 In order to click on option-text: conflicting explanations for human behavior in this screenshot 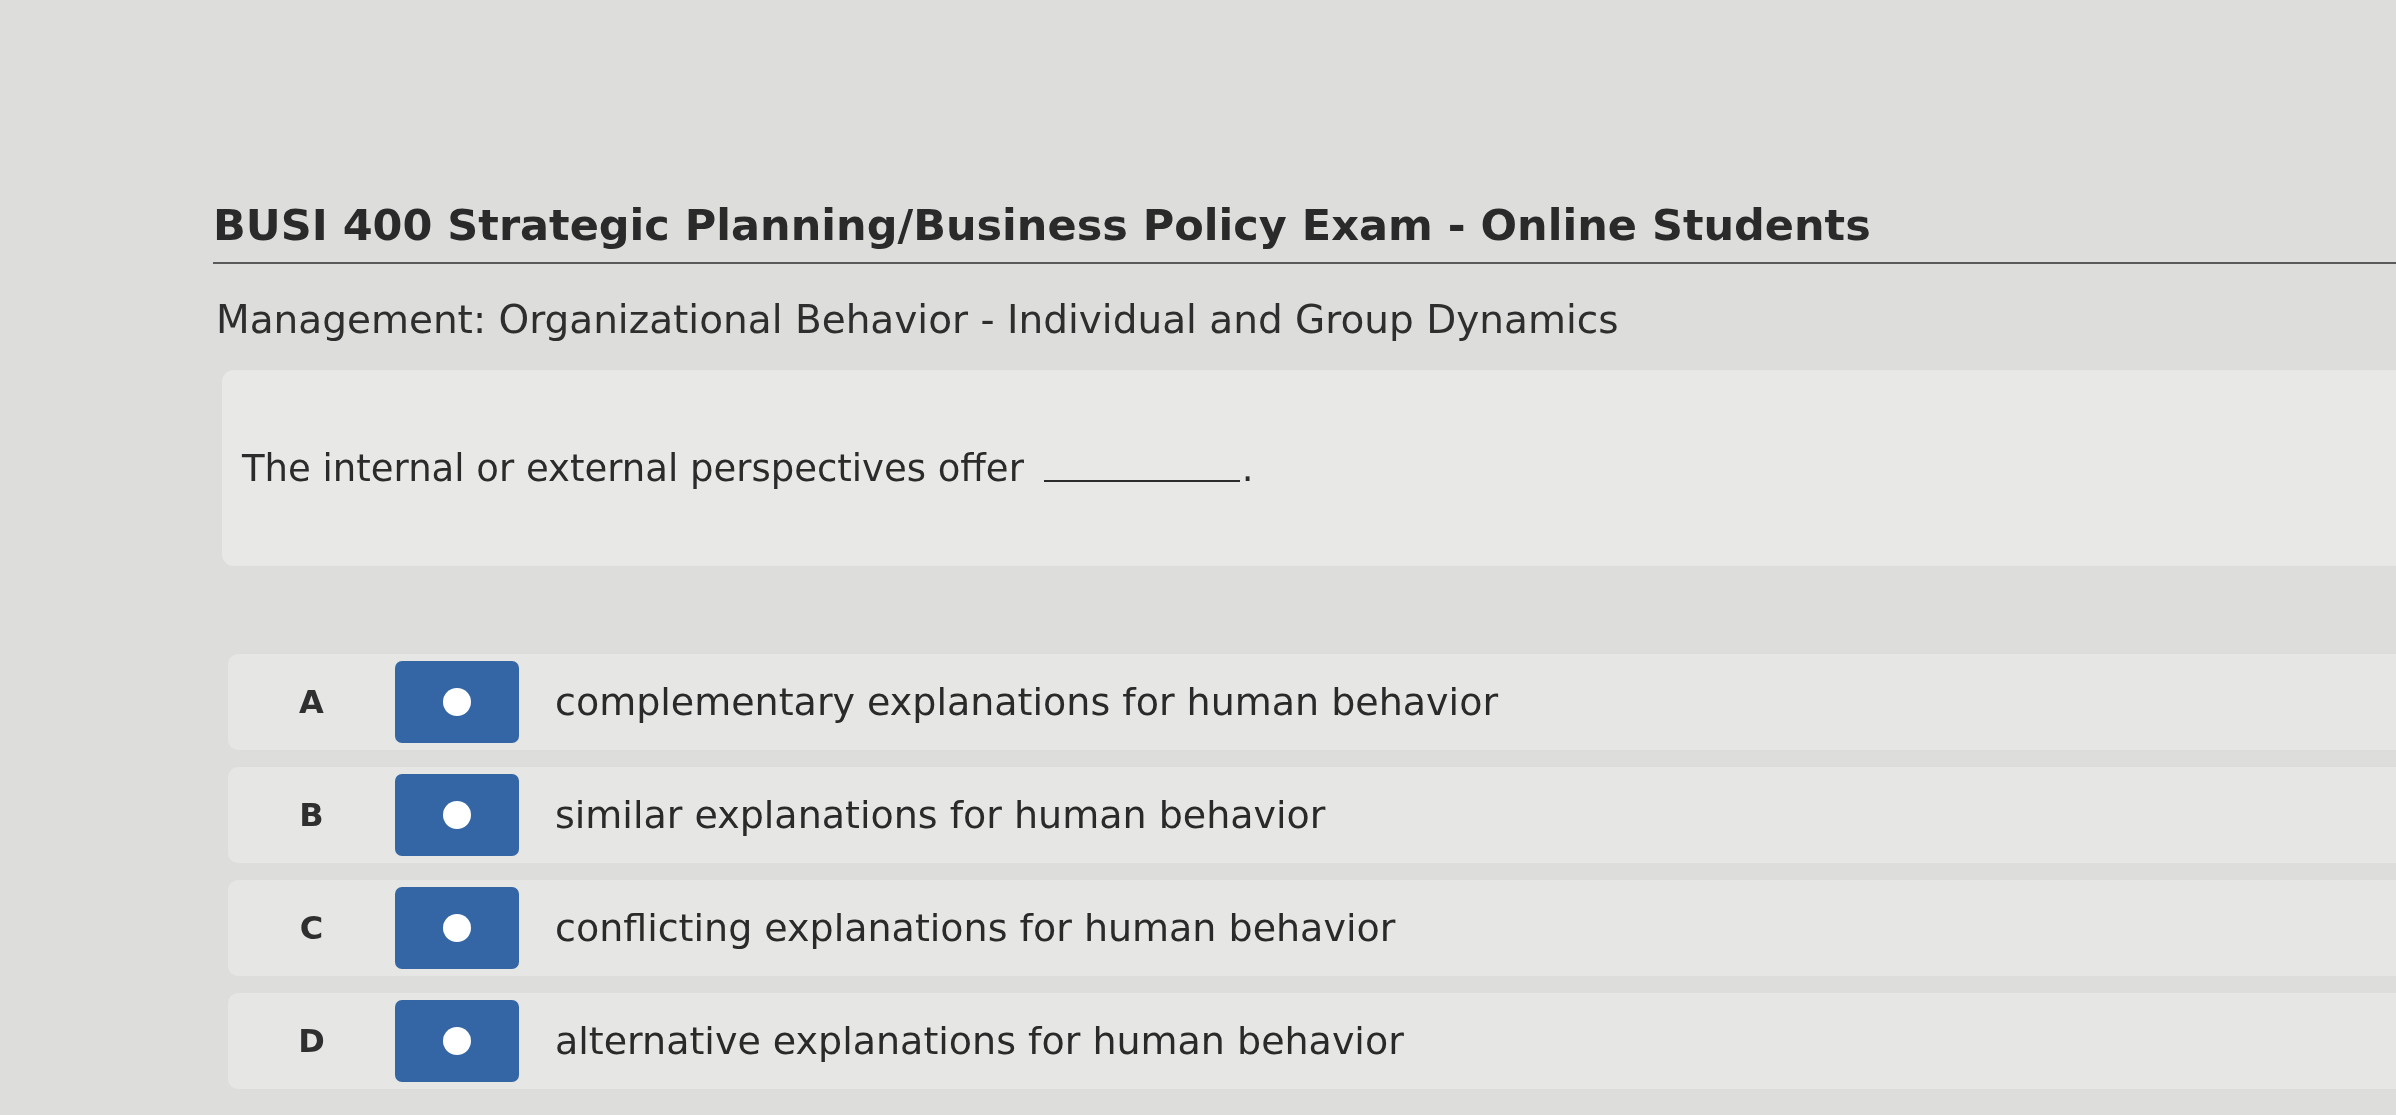, I will do `click(975, 928)`.